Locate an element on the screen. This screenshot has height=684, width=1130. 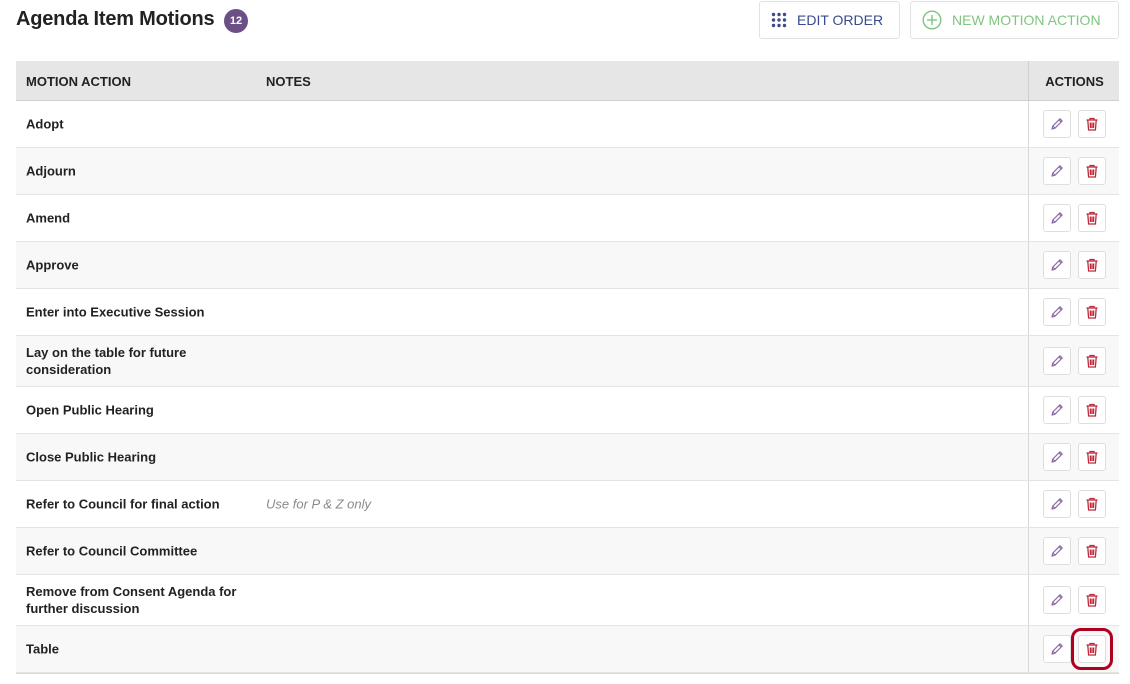
motion-action-cell: Adjourn is located at coordinates (51, 171).